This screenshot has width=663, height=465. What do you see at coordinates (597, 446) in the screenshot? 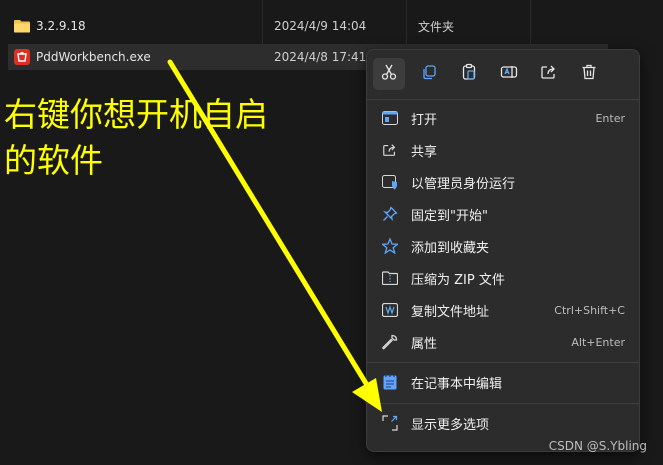
I see `watermark: CSDN @S.Ybling` at bounding box center [597, 446].